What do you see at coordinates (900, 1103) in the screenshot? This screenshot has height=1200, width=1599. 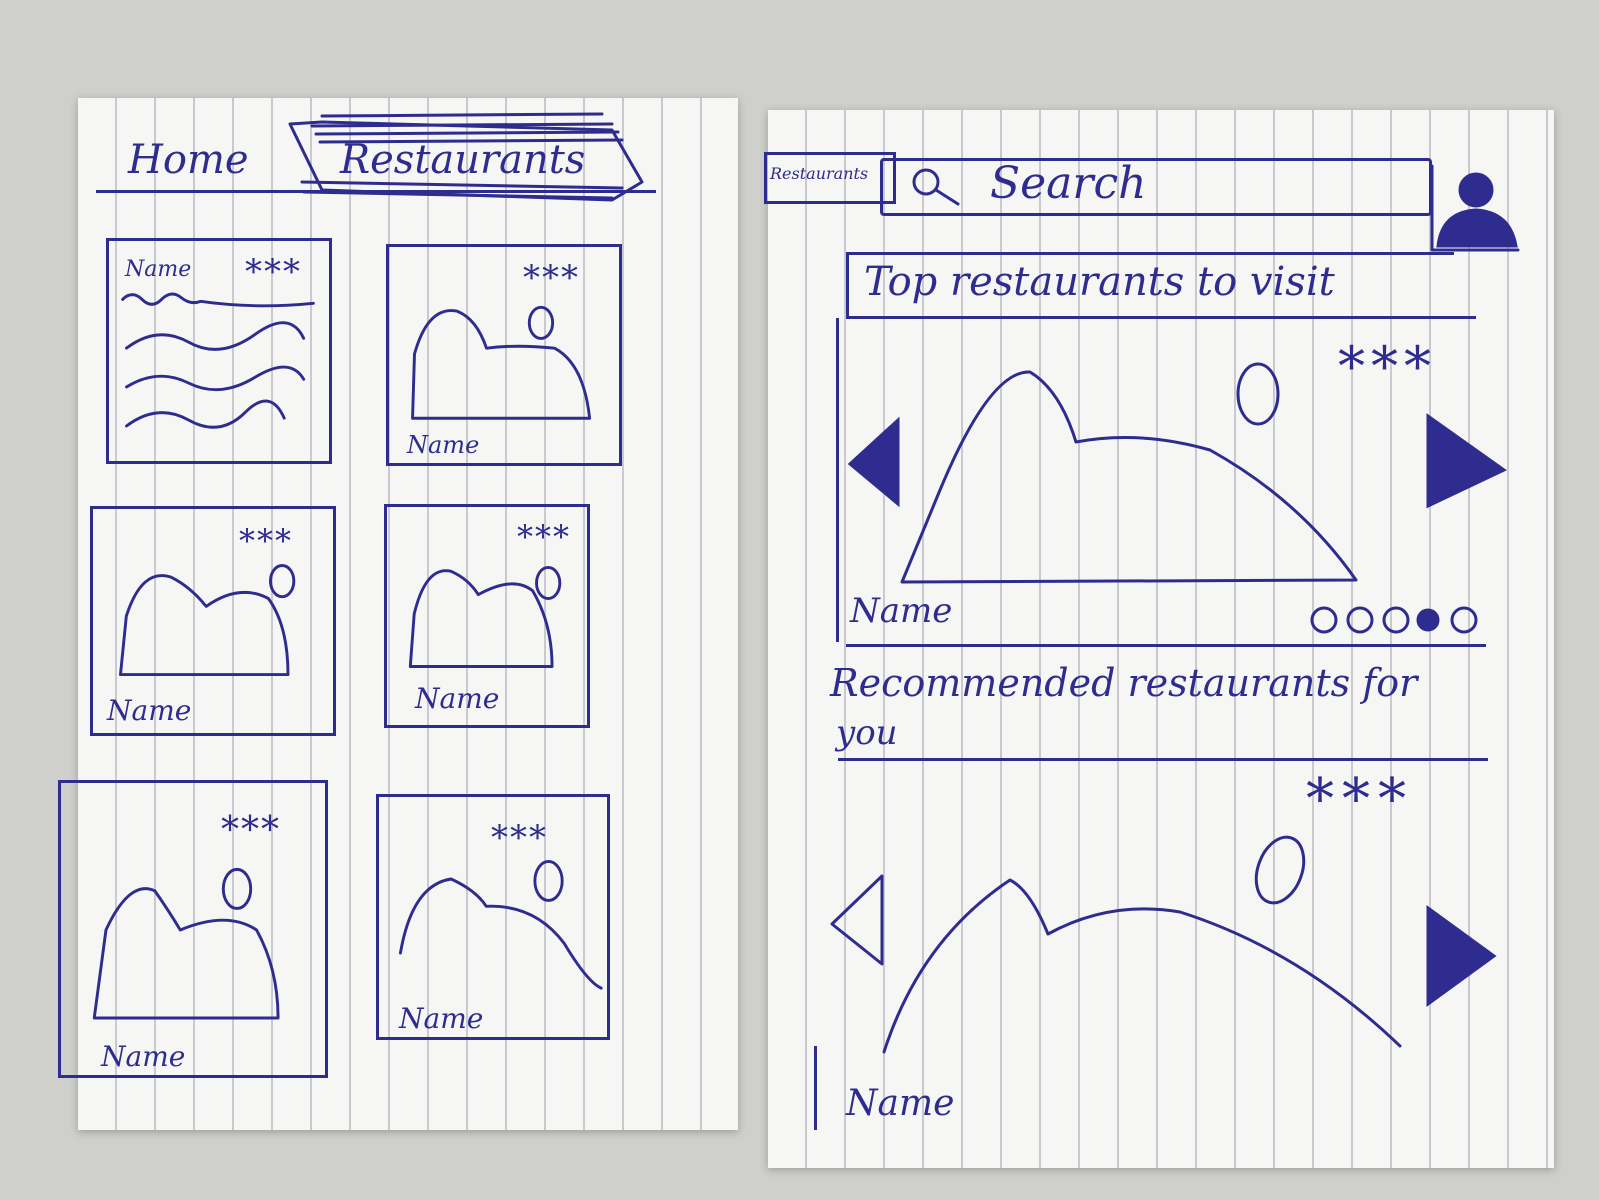 I see `recommended-restaurant-name: Name` at bounding box center [900, 1103].